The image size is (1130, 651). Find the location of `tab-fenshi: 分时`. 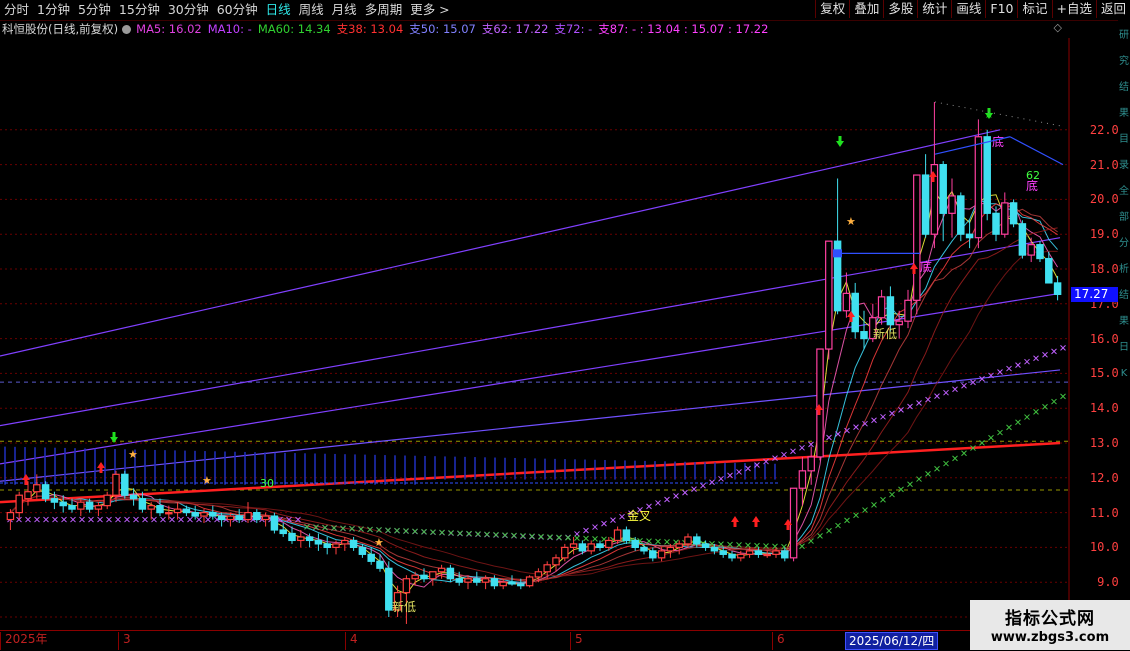

tab-fenshi: 分时 is located at coordinates (16, 10).